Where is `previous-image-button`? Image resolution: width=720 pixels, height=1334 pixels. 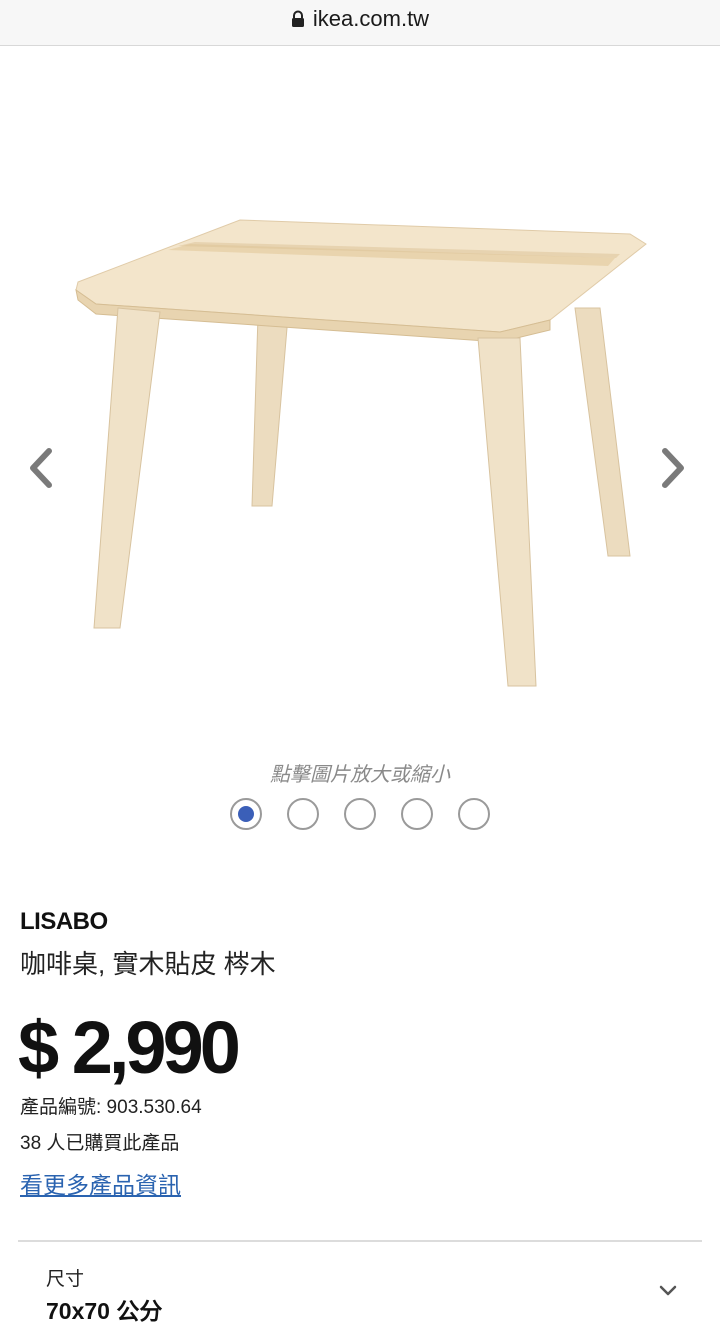
previous-image-button is located at coordinates (40, 468).